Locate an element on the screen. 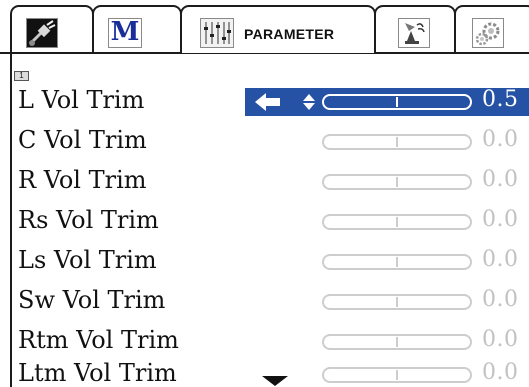 This screenshot has width=529, height=387. row-label: Rs Vol Trim is located at coordinates (88, 220).